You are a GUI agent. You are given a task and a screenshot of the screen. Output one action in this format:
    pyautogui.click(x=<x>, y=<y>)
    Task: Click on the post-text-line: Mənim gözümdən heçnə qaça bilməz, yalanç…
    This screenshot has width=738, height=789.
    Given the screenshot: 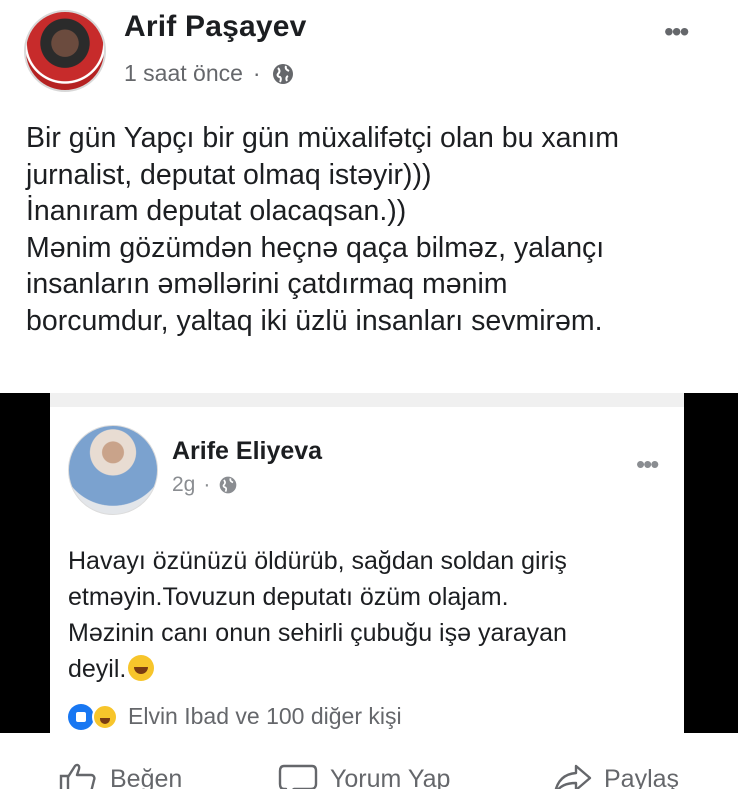 What is the action you would take?
    pyautogui.click(x=315, y=247)
    